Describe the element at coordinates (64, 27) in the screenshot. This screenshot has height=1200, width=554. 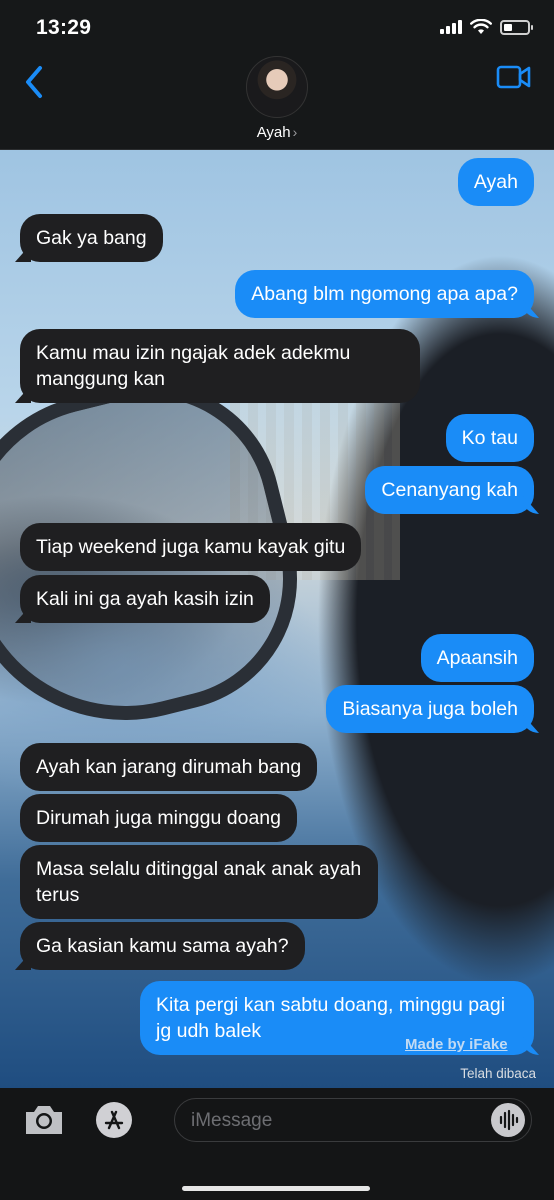
I see `status-time: 13:29` at that location.